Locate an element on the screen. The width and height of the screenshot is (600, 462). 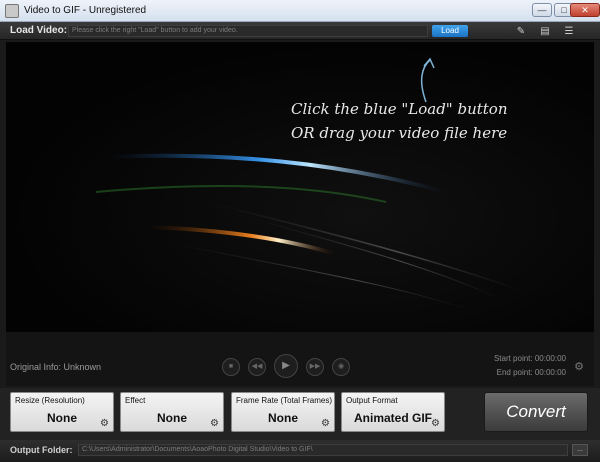
previous-frame-button: ◀◀ is located at coordinates (257, 367).